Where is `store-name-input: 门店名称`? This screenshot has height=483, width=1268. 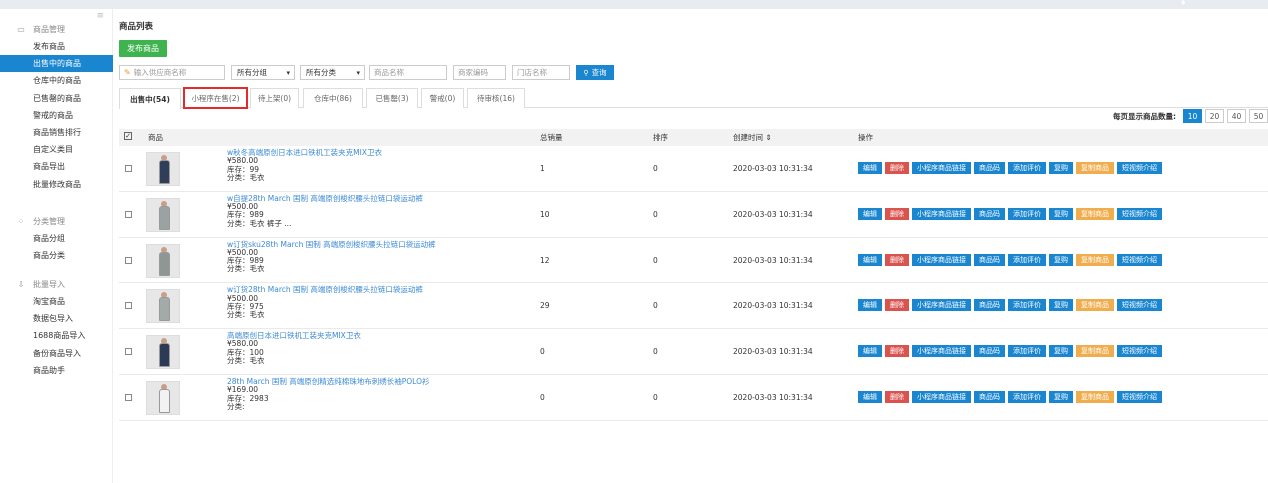
store-name-input: 门店名称 is located at coordinates (541, 72).